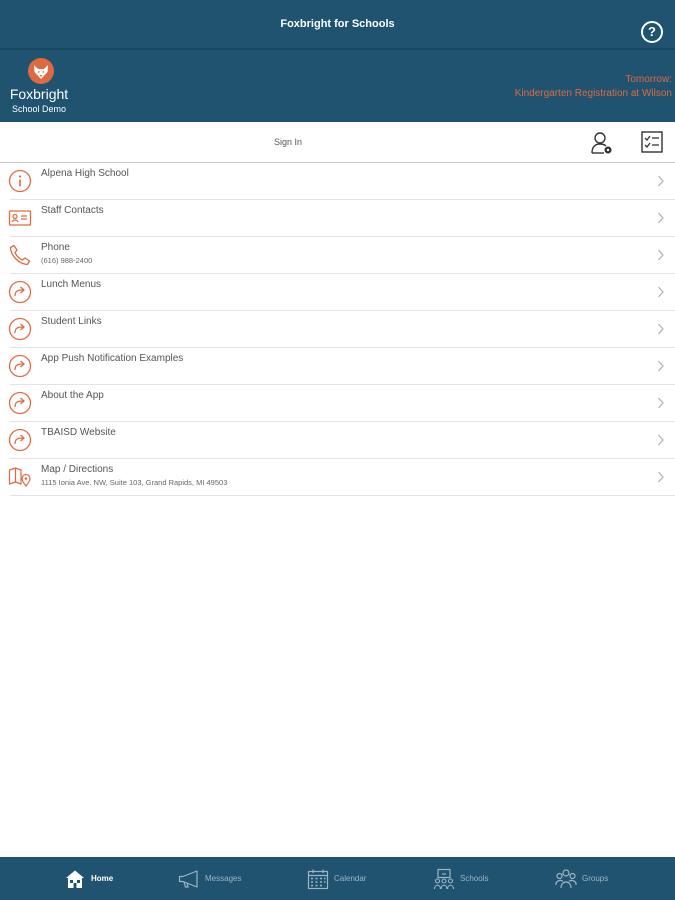  What do you see at coordinates (188, 878) in the screenshot?
I see `megaphone-icon` at bounding box center [188, 878].